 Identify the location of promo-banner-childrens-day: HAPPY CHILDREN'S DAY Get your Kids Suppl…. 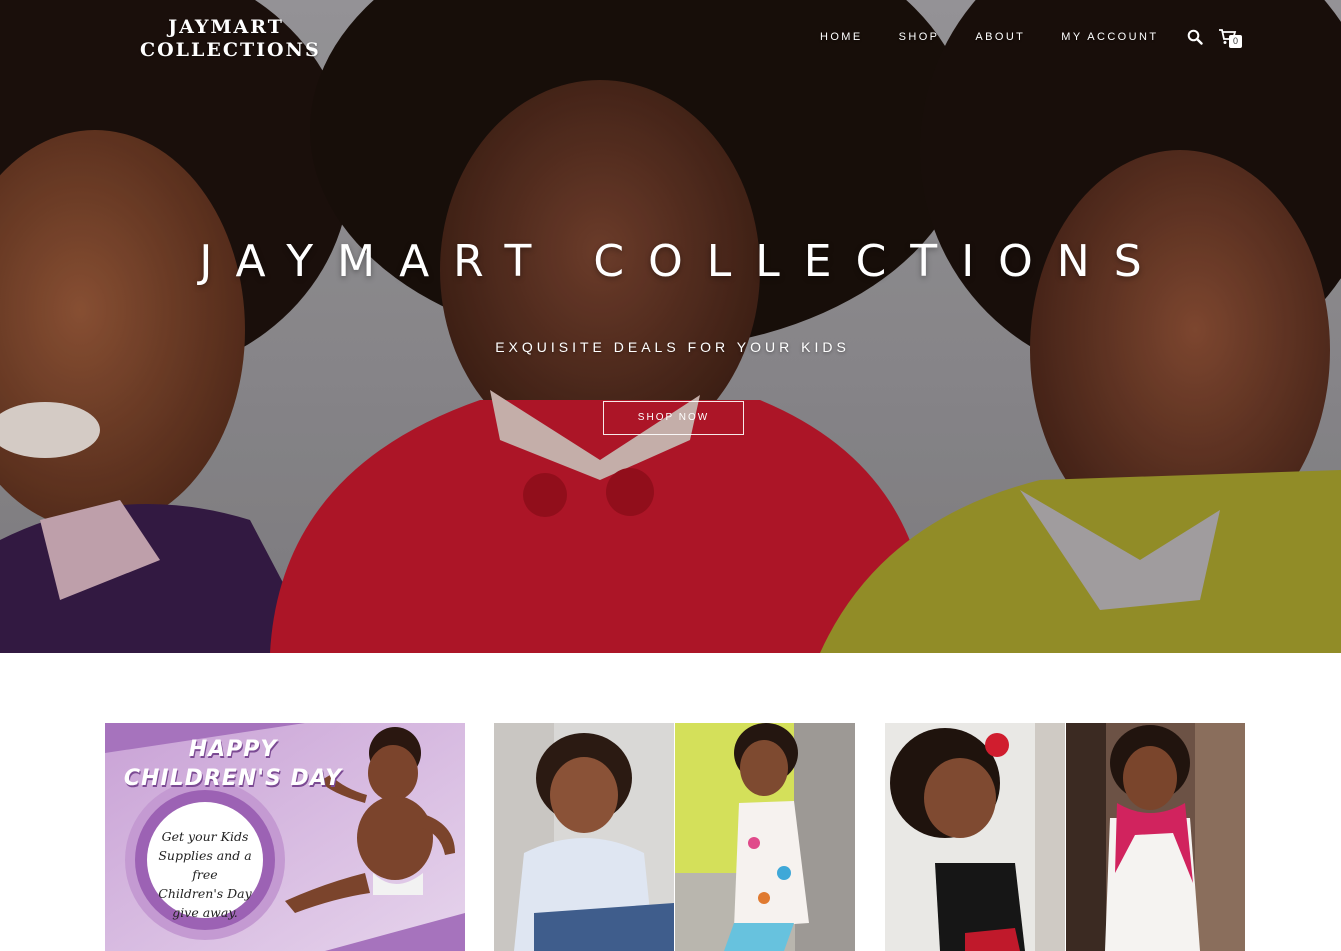
(285, 837).